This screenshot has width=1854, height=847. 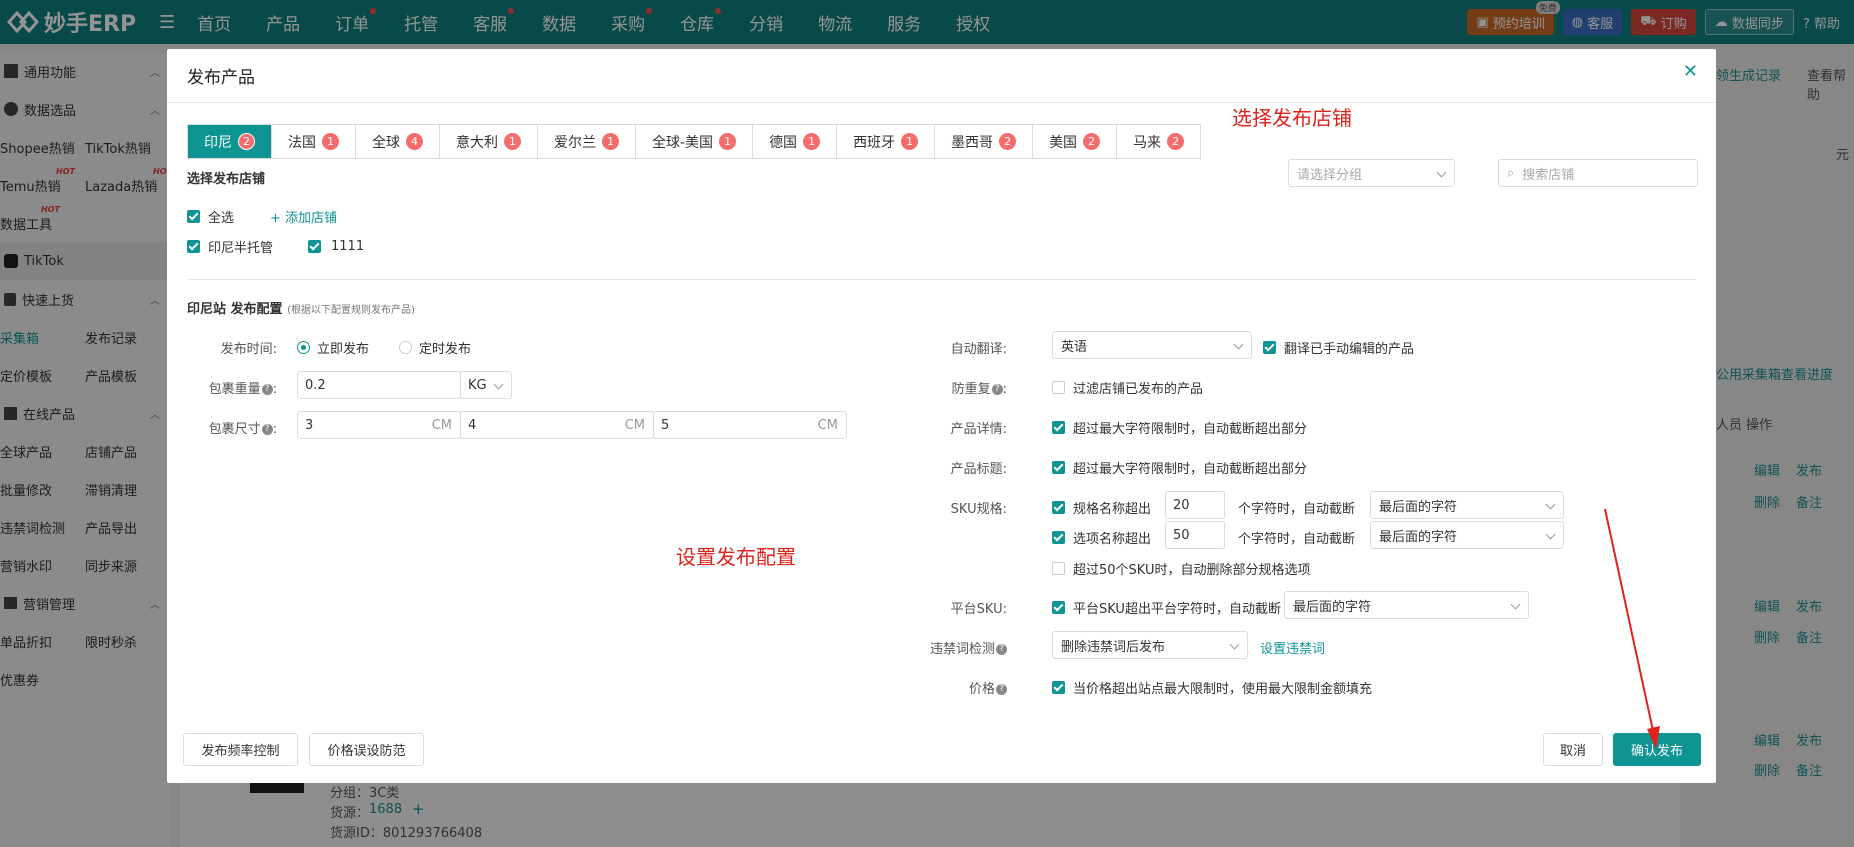 I want to click on divider, so click(x=941, y=279).